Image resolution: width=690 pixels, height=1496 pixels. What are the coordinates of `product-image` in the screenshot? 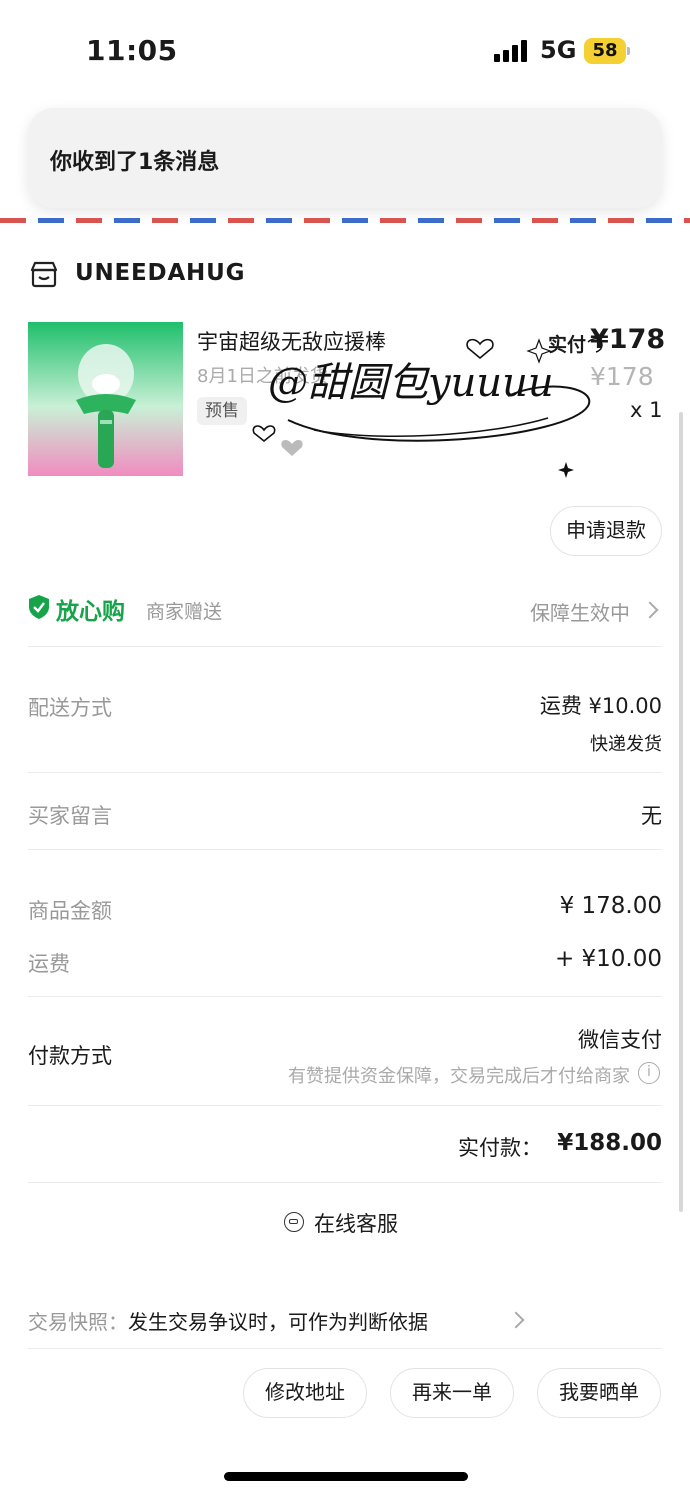 It's located at (105, 399).